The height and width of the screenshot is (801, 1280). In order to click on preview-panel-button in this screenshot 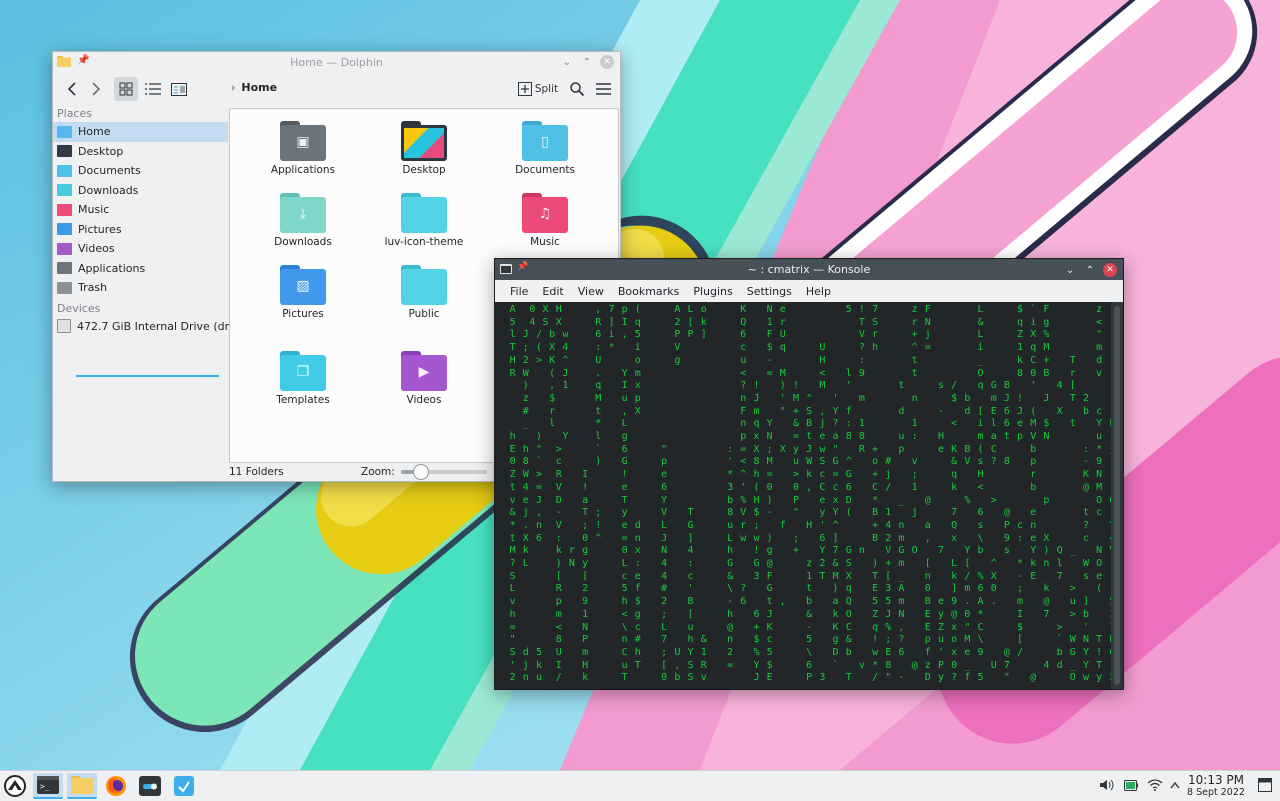, I will do `click(179, 89)`.